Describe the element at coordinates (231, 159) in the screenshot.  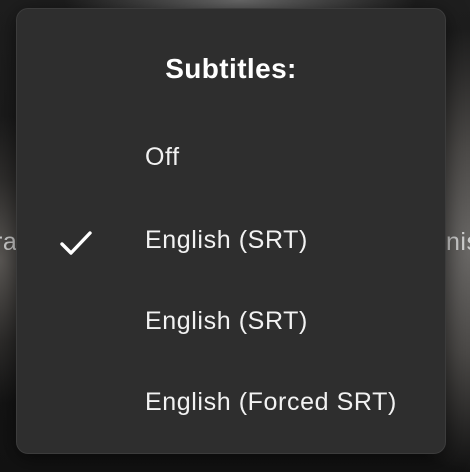
I see `subtitle-option-off: Off` at that location.